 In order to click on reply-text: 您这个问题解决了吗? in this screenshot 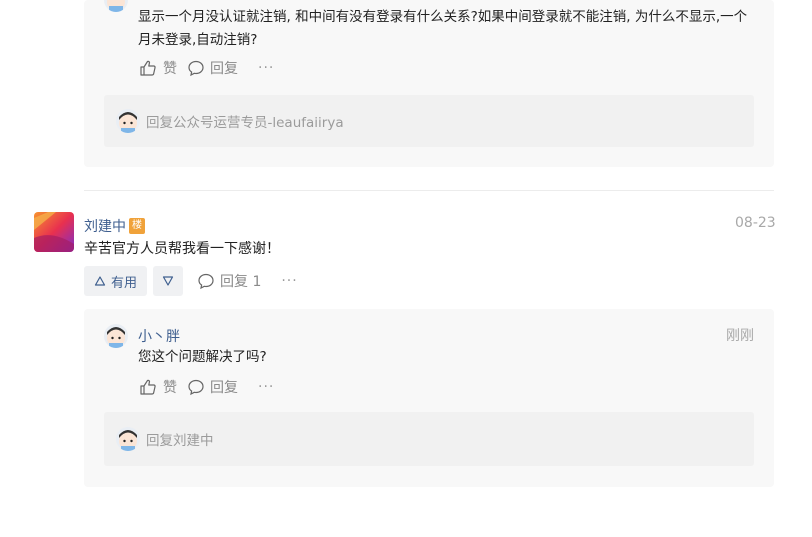, I will do `click(202, 357)`.